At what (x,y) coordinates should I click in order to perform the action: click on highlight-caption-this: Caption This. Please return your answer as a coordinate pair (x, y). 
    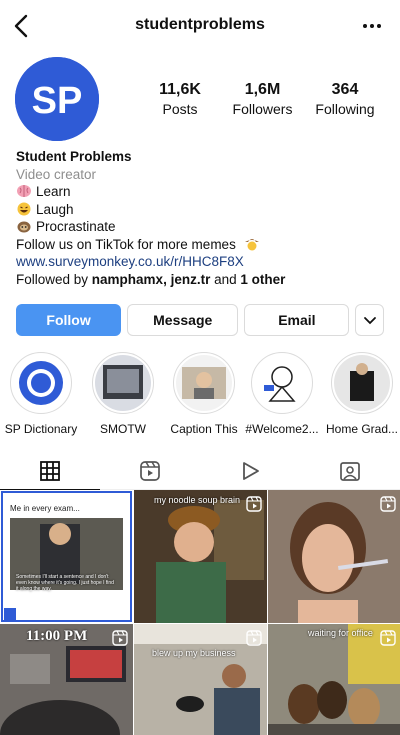
    Looking at the image, I should click on (204, 394).